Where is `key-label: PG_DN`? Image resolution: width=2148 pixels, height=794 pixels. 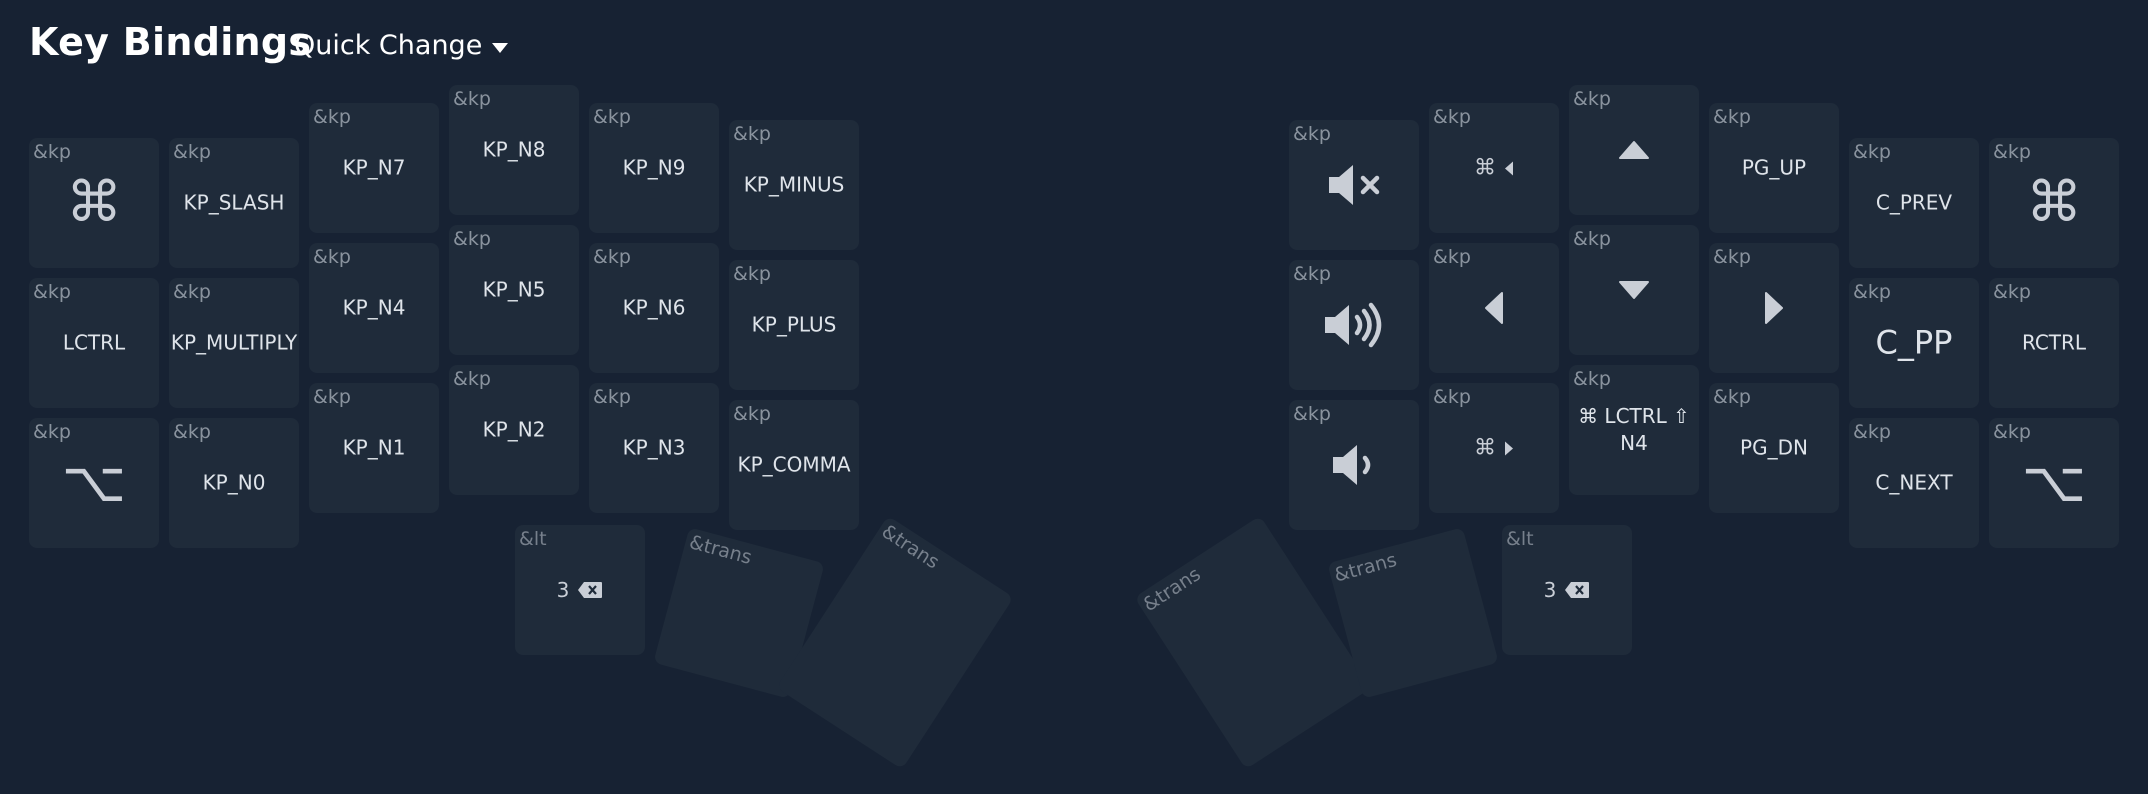
key-label: PG_DN is located at coordinates (1774, 447).